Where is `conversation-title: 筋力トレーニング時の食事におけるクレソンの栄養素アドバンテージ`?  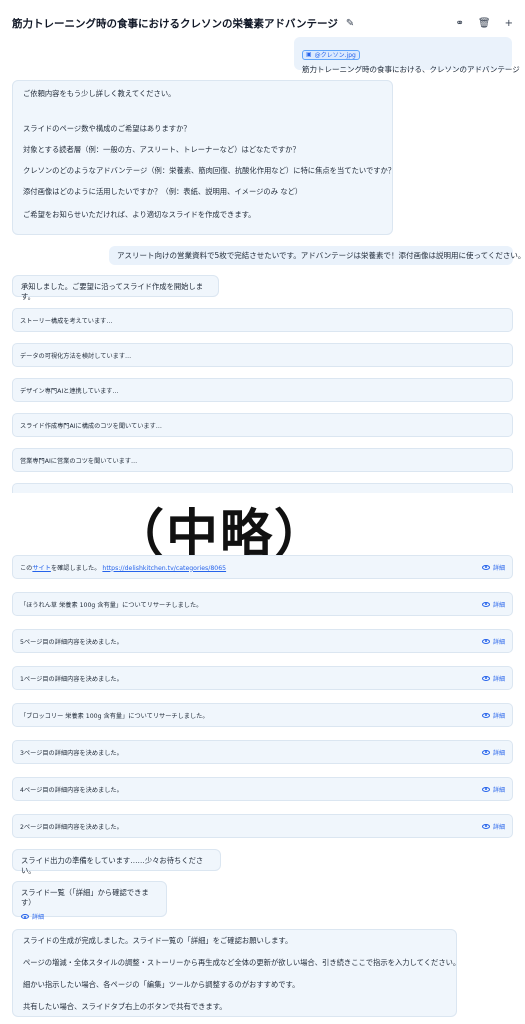
conversation-title: 筋力トレーニング時の食事におけるクレソンの栄養素アドバンテージ is located at coordinates (175, 23).